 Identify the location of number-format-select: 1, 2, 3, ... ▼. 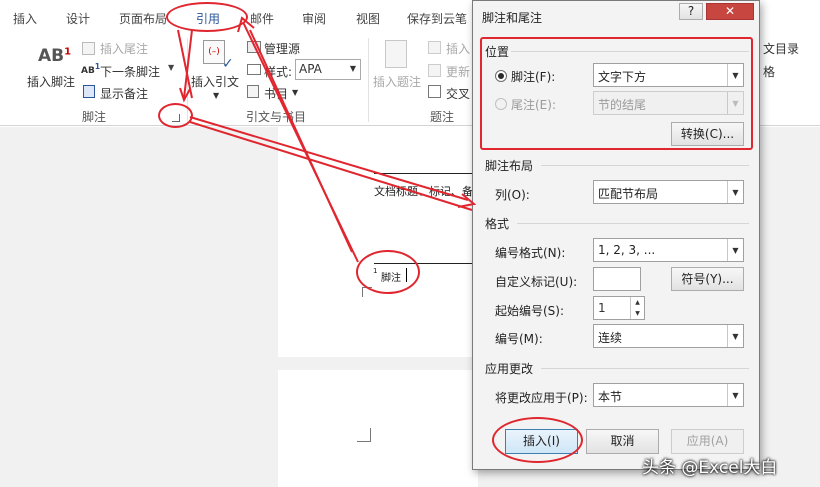
(668, 250).